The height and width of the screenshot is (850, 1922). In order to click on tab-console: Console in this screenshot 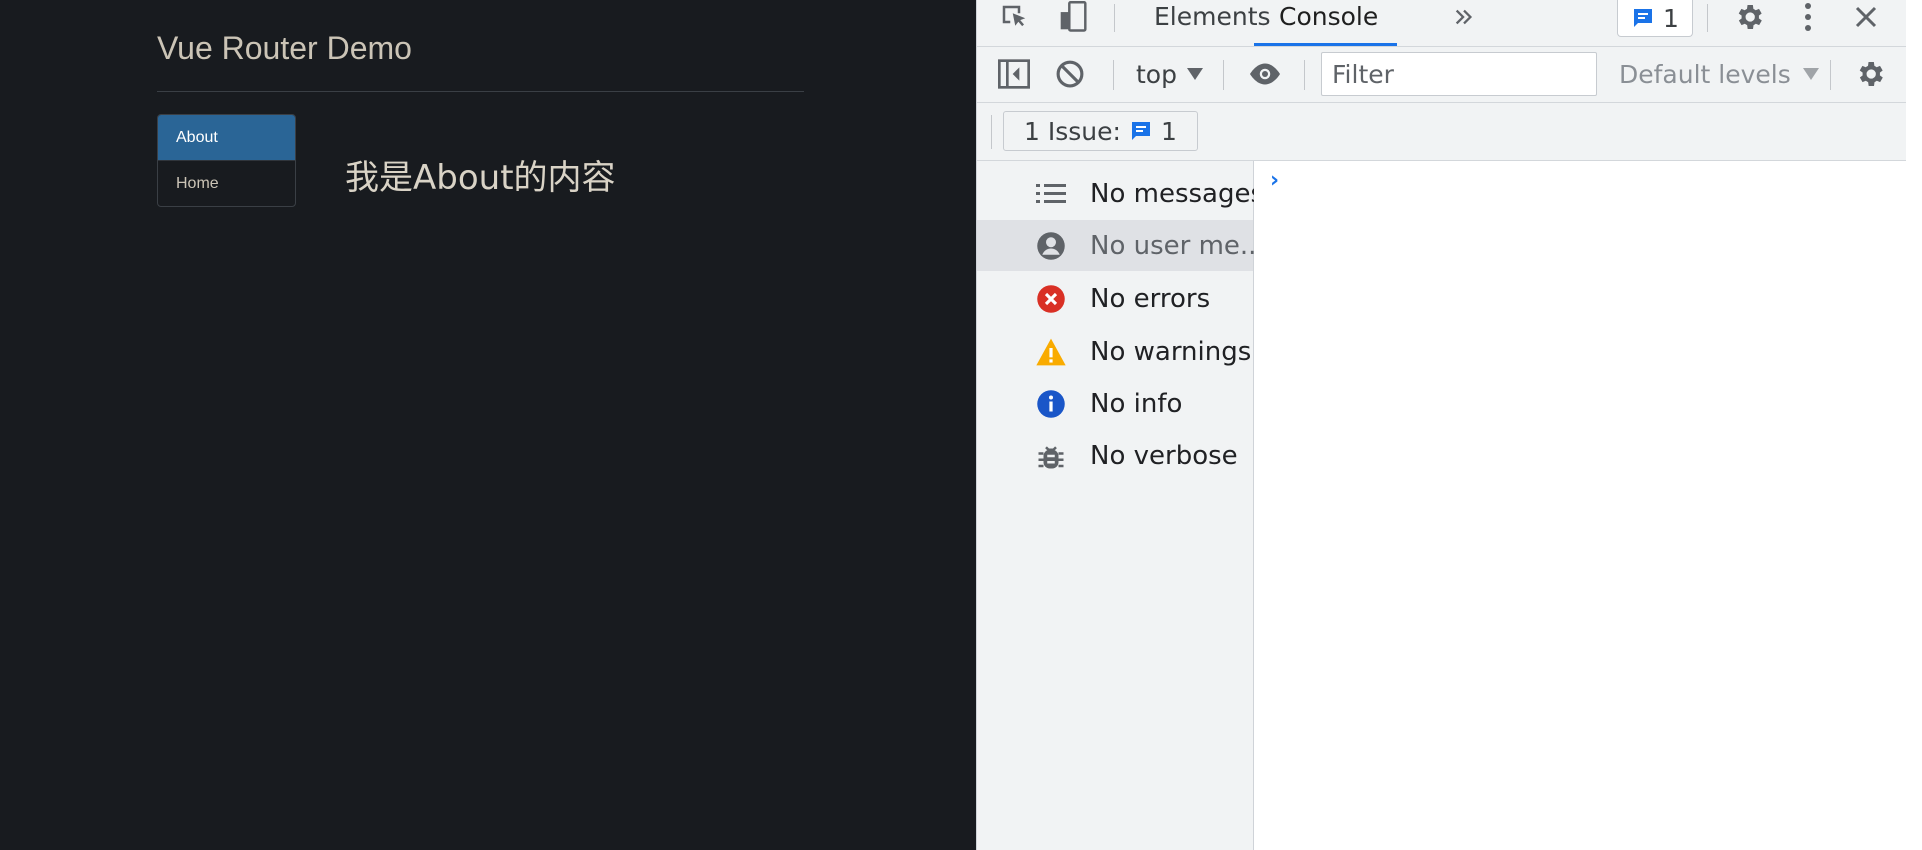, I will do `click(1325, 23)`.